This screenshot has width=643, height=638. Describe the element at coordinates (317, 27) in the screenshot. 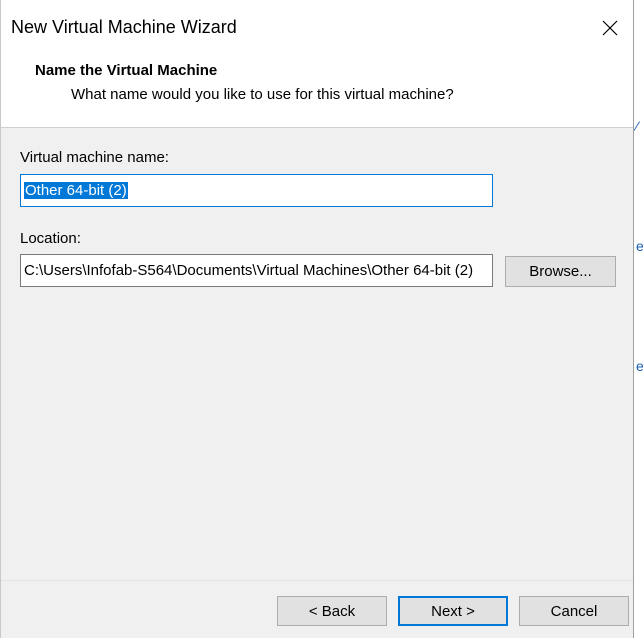

I see `title-bar: New Virtual Machine Wizard` at that location.